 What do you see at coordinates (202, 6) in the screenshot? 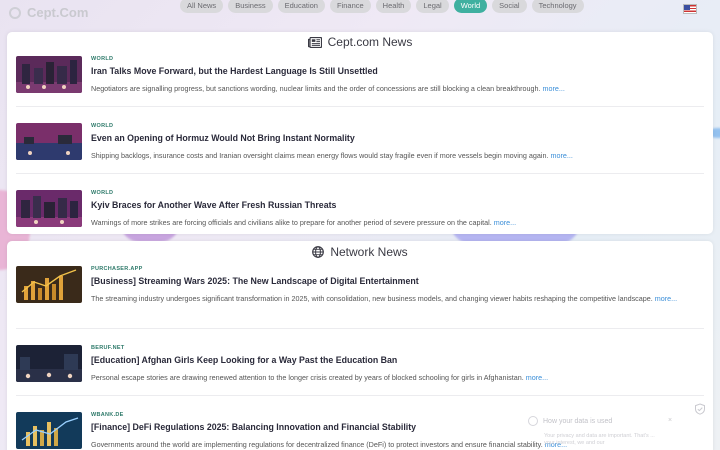
I see `category-all-news: All News` at bounding box center [202, 6].